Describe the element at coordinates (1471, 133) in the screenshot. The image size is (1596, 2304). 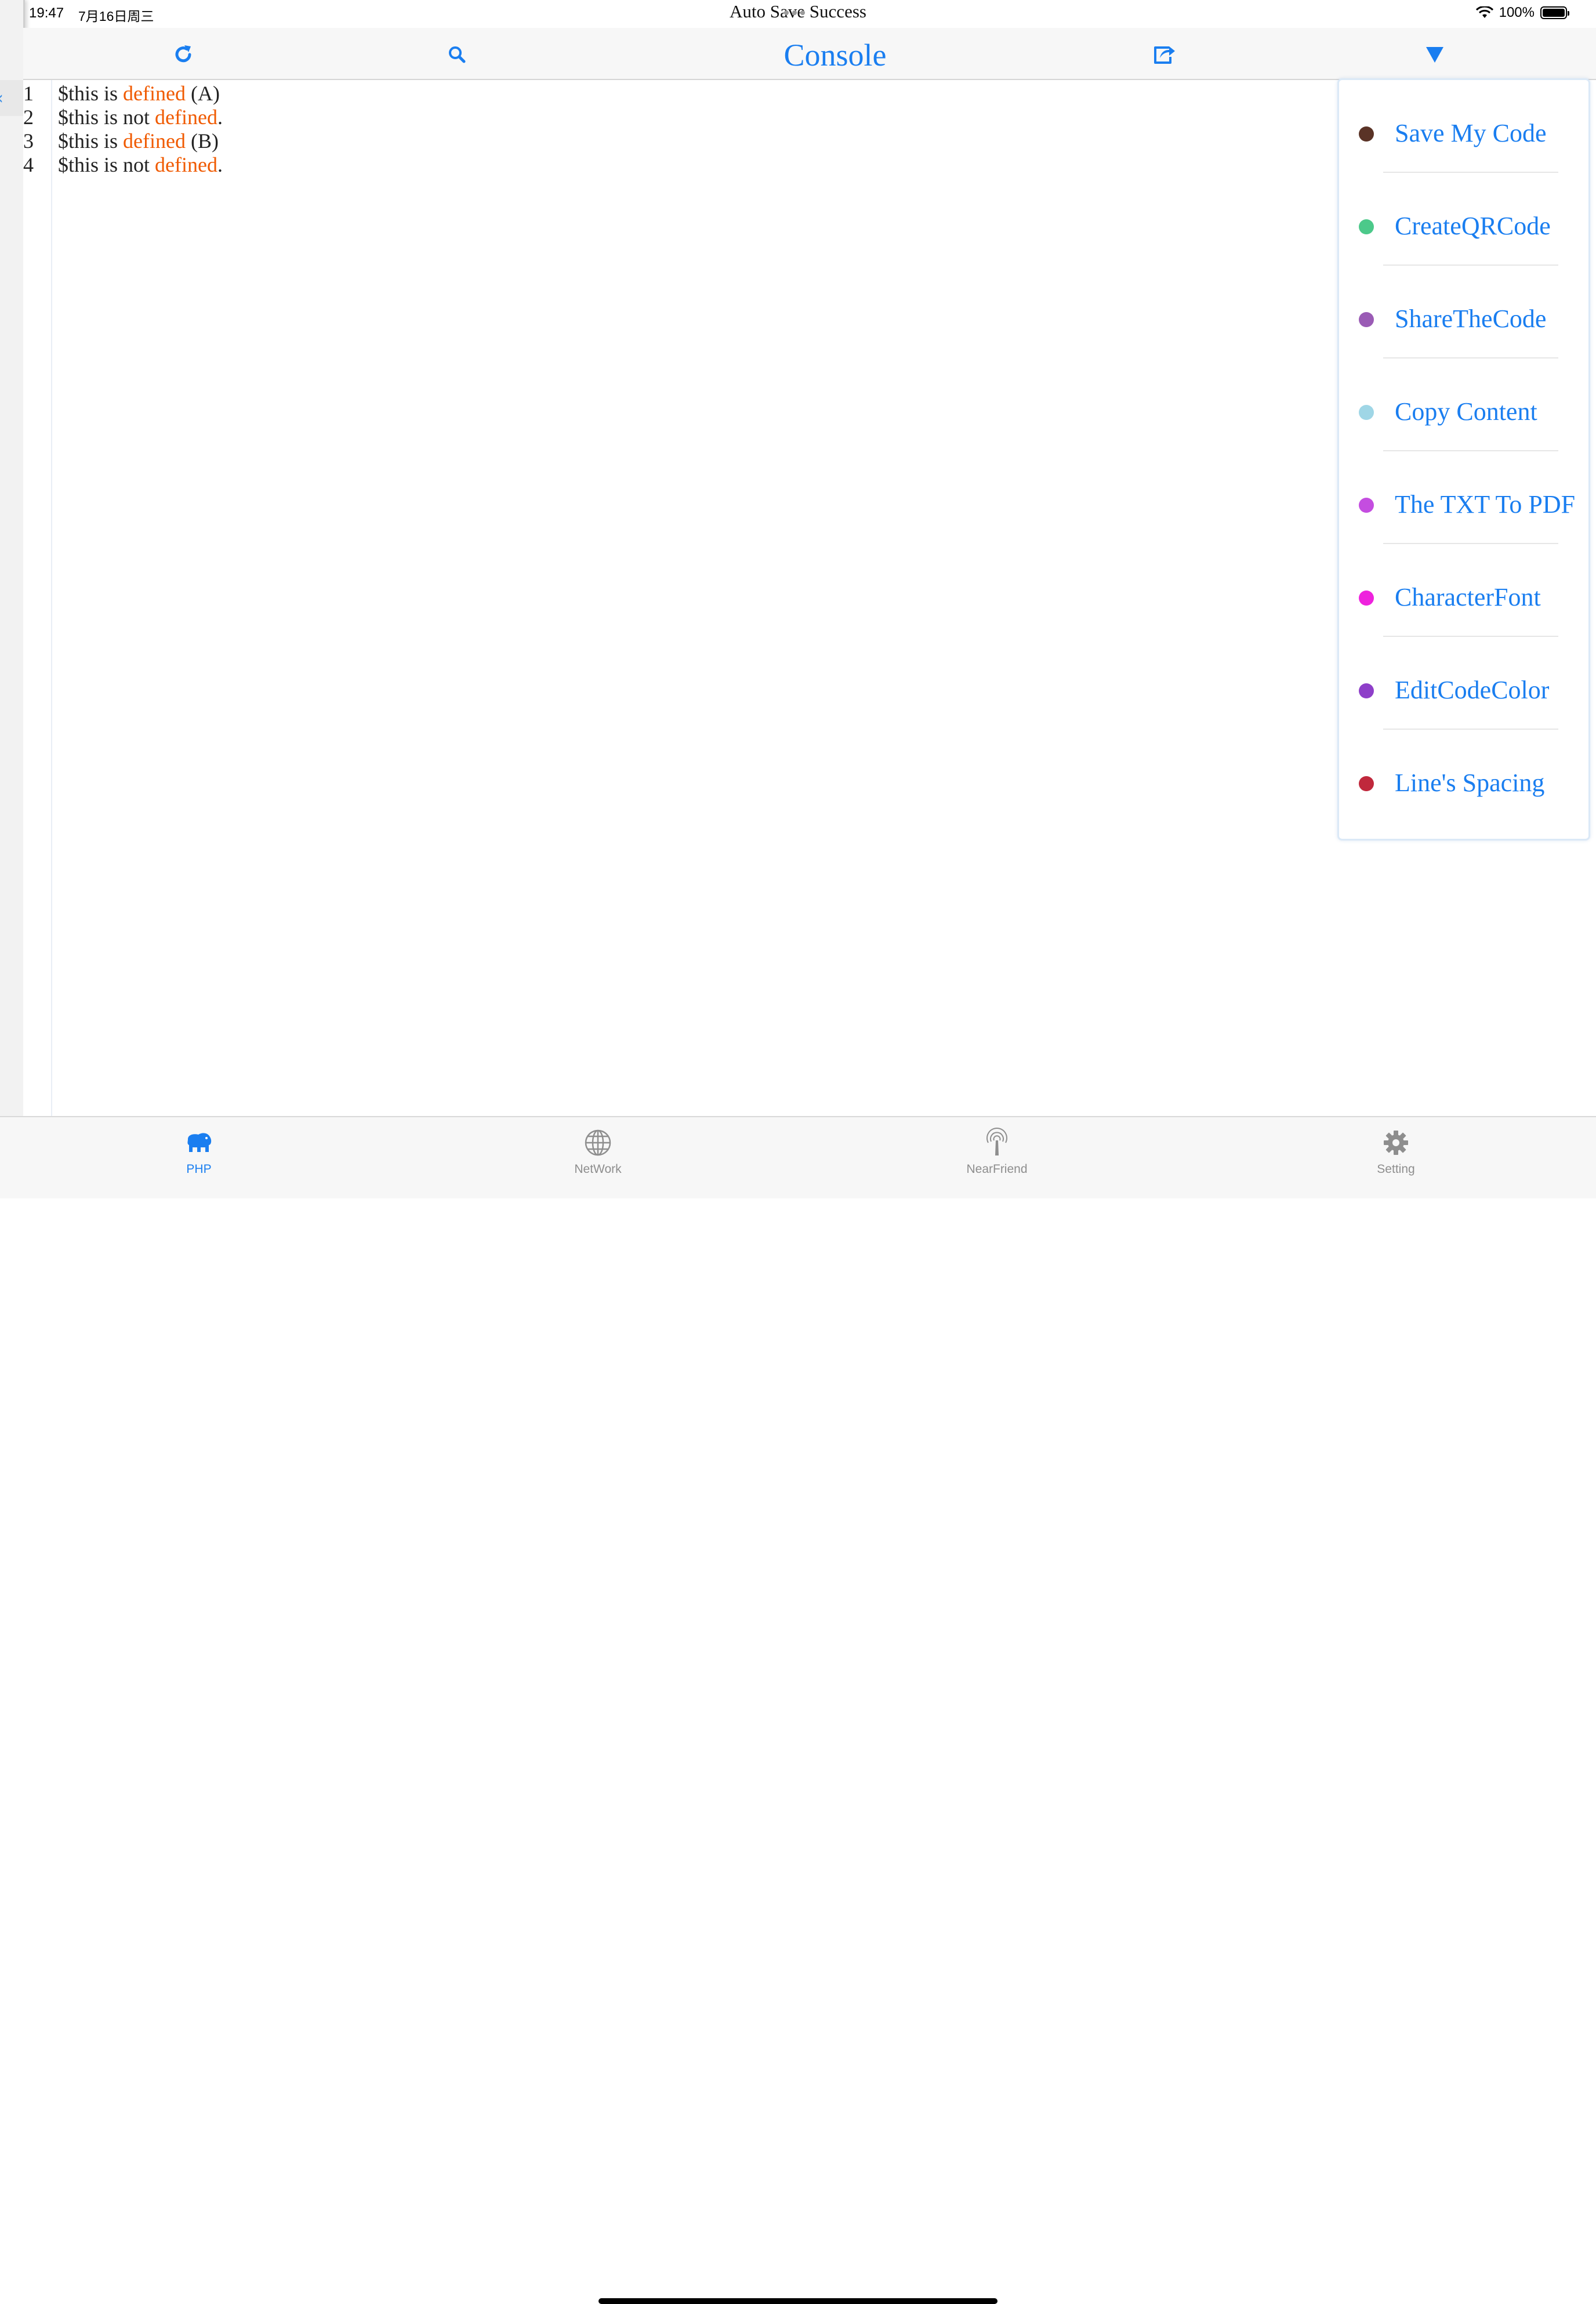
I see `menu-item-label: Save My Code` at that location.